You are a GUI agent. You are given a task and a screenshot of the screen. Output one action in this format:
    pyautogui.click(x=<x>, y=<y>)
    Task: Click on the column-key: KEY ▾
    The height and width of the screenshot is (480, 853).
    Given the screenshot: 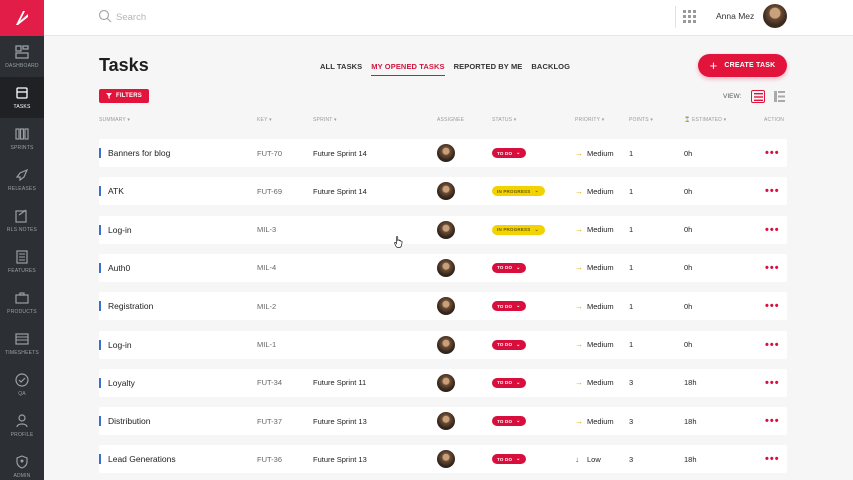 What is the action you would take?
    pyautogui.click(x=264, y=120)
    